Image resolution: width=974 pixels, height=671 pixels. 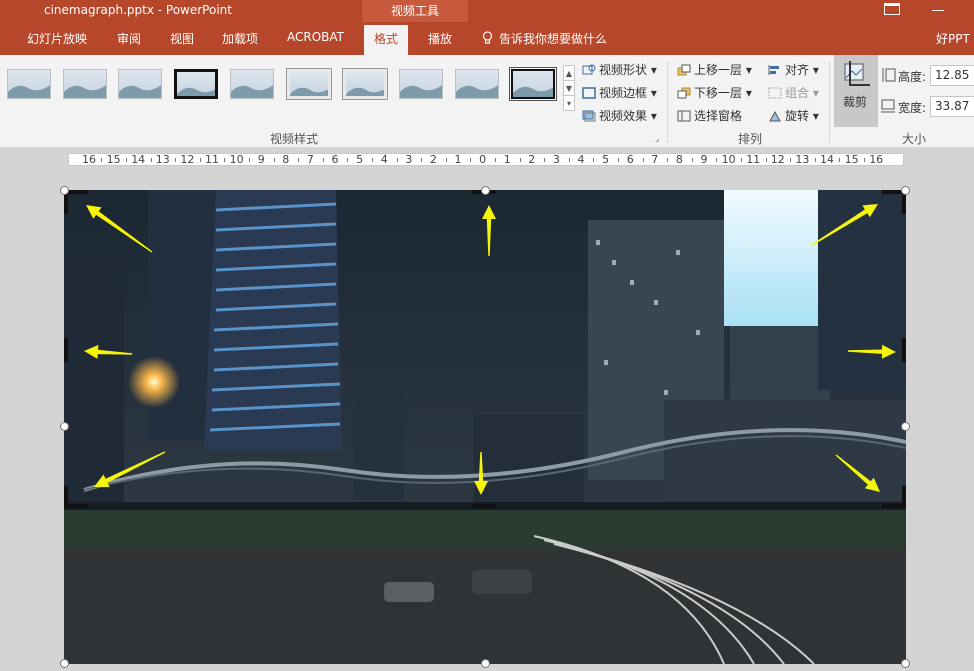 I want to click on crop-handle-bottom-right, so click(x=904, y=497).